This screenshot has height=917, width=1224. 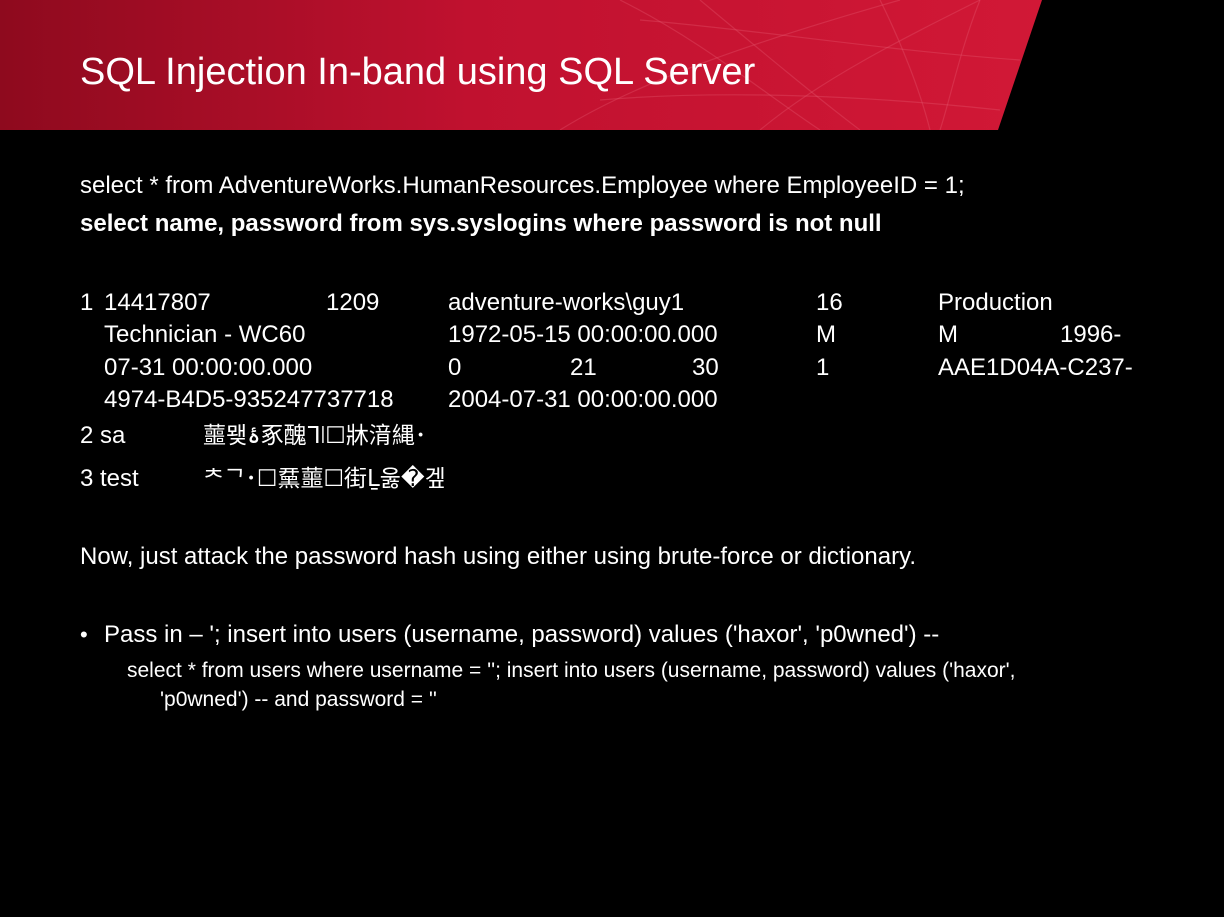 What do you see at coordinates (1091, 334) in the screenshot?
I see `result-cell: 1996-` at bounding box center [1091, 334].